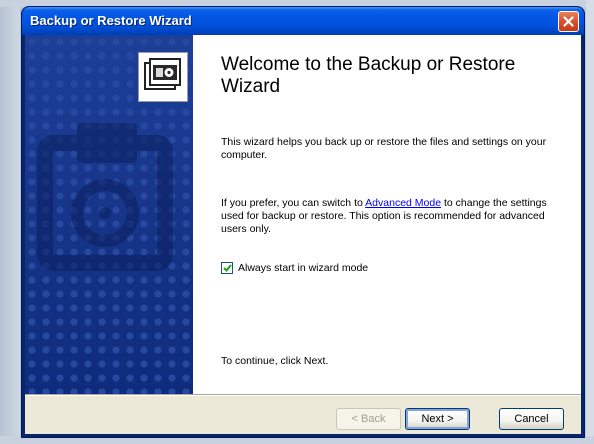 This screenshot has height=444, width=594. I want to click on wizard-icon-box, so click(163, 77).